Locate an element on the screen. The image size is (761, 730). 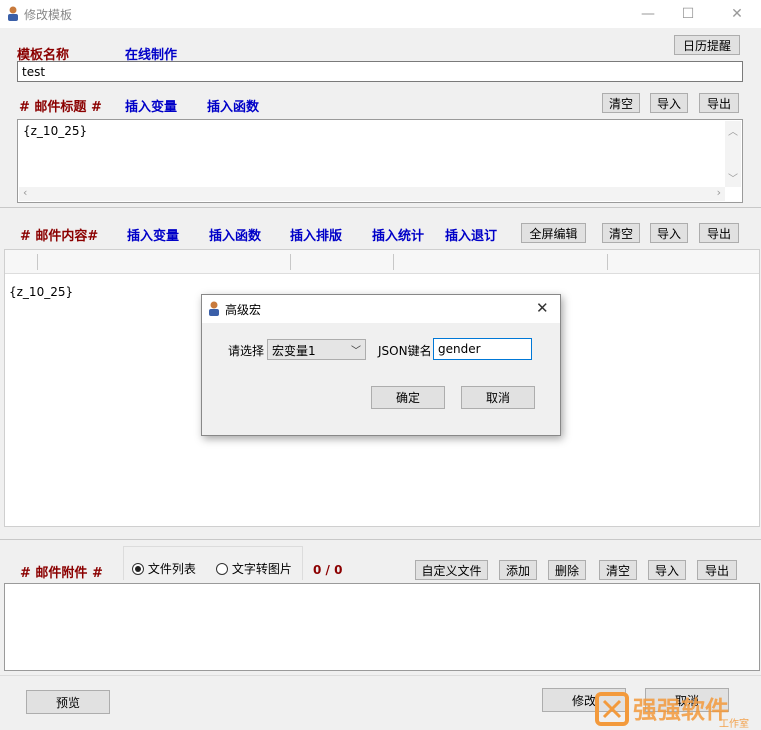
app-user-icon is located at coordinates (13, 13).